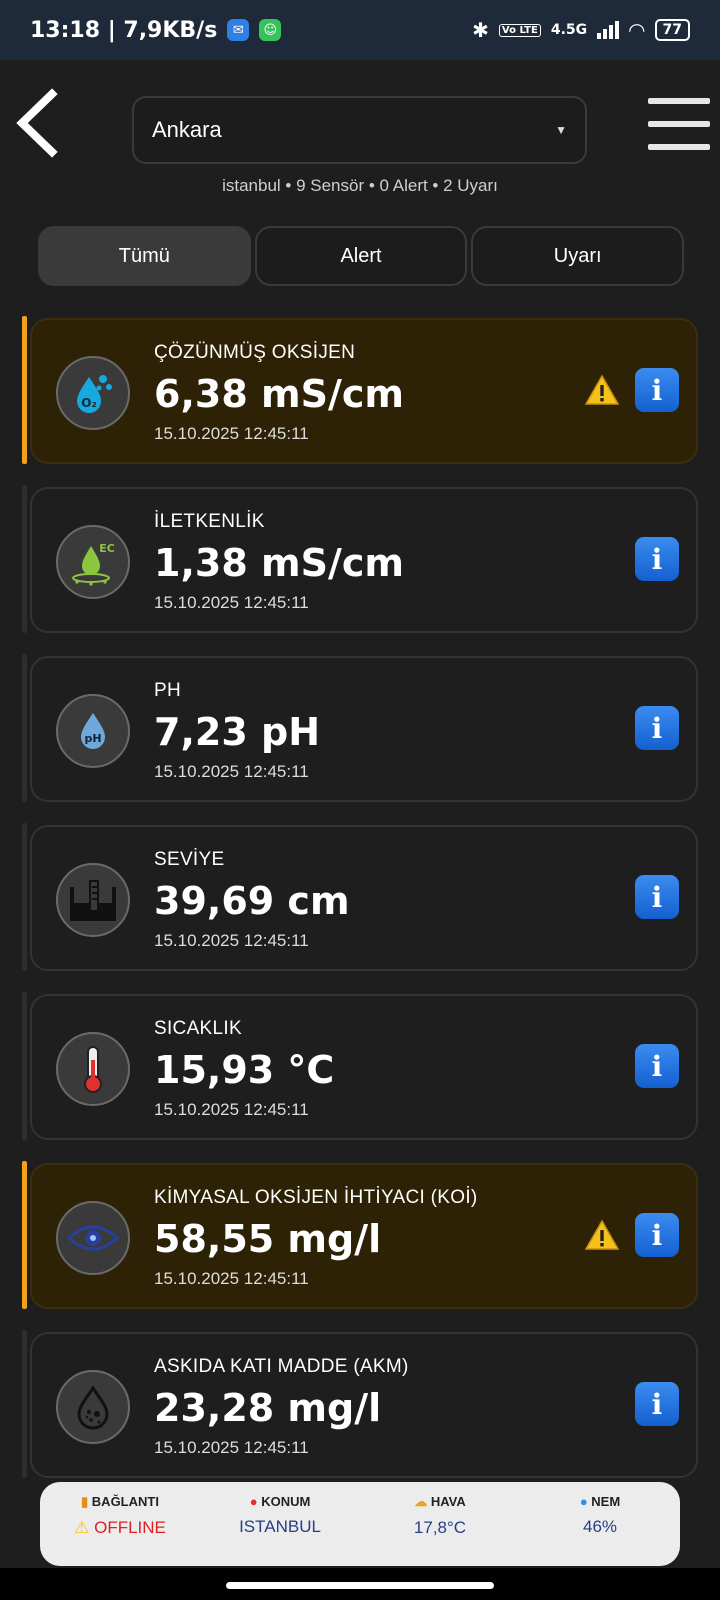 The height and width of the screenshot is (1600, 720). I want to click on warning-icon, so click(602, 389).